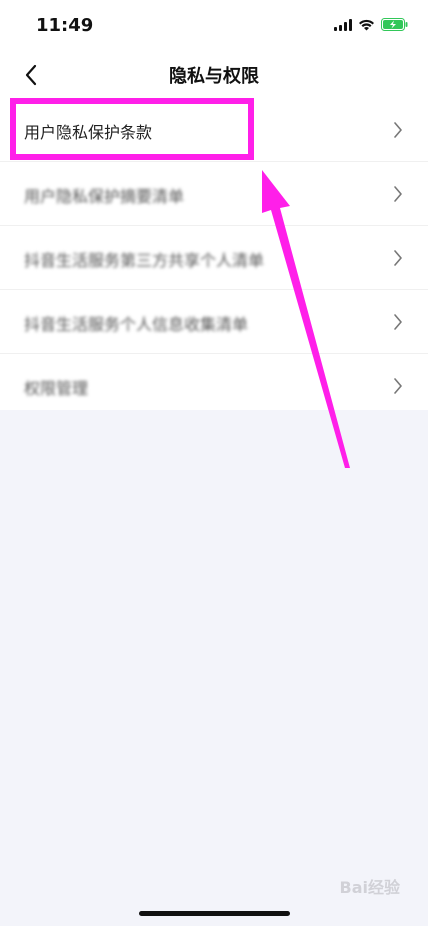 This screenshot has width=428, height=926. Describe the element at coordinates (56, 388) in the screenshot. I see `menu-item-label: 权限管理` at that location.